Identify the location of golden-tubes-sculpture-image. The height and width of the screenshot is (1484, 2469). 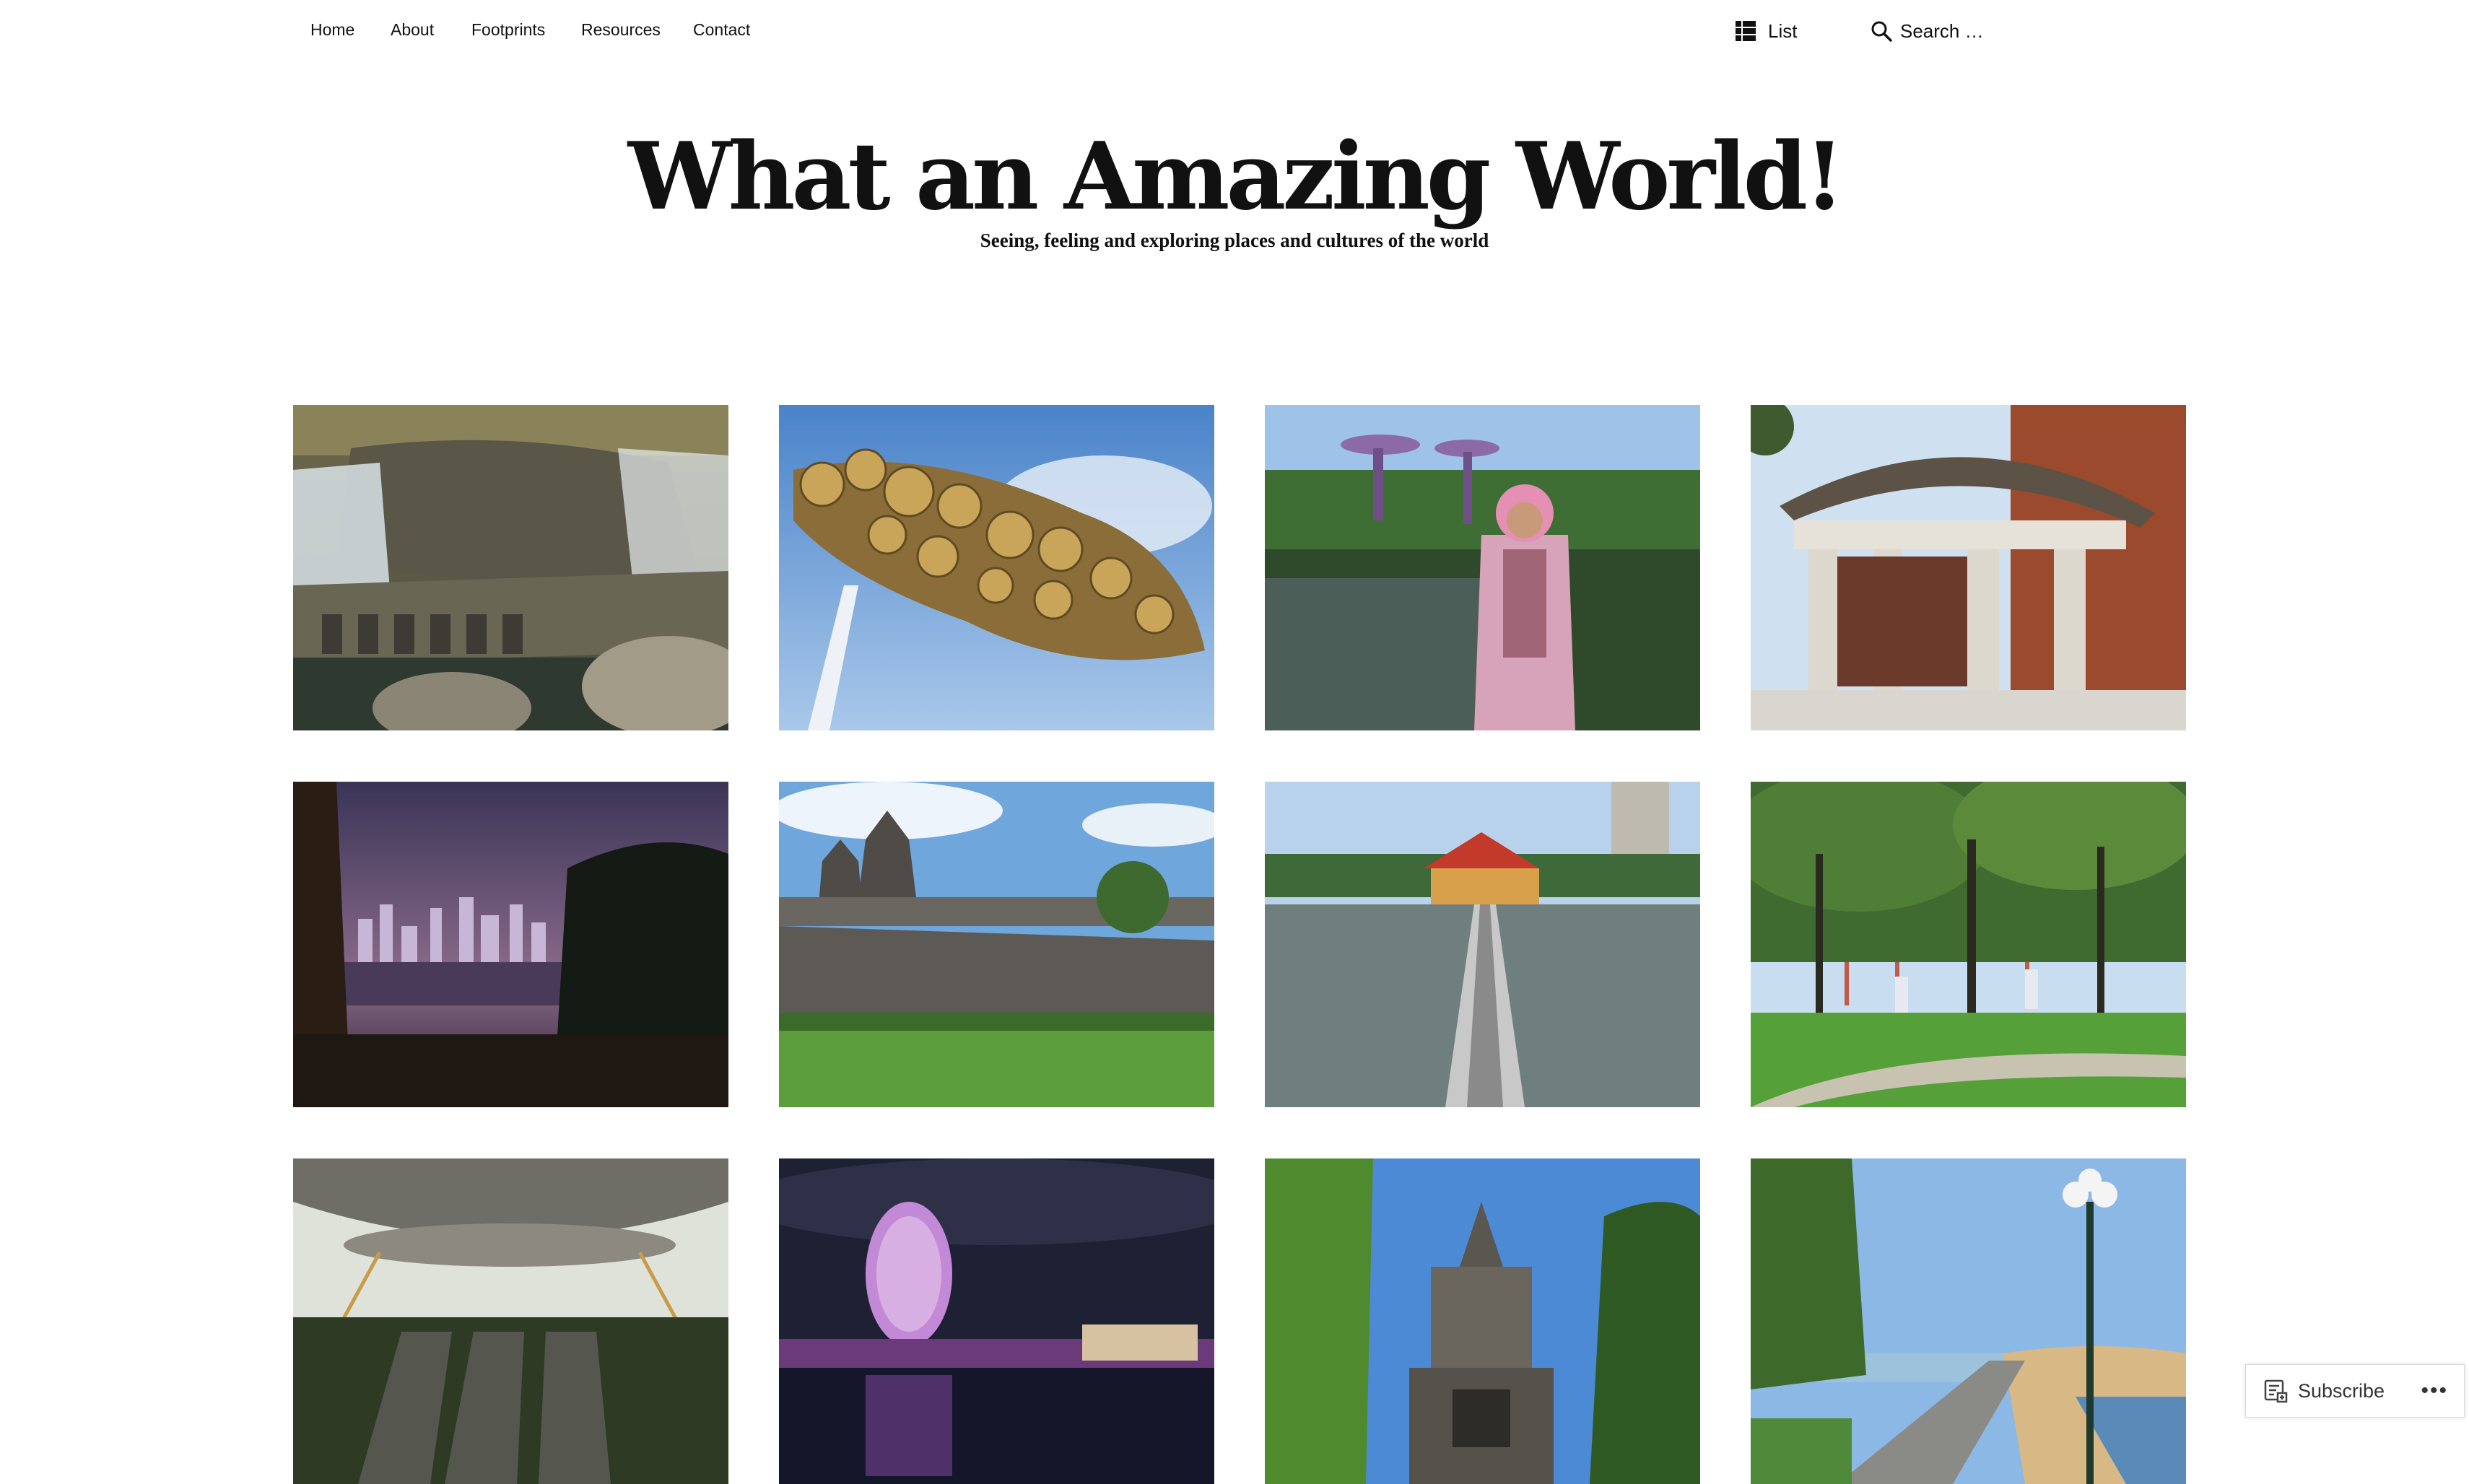
(996, 567).